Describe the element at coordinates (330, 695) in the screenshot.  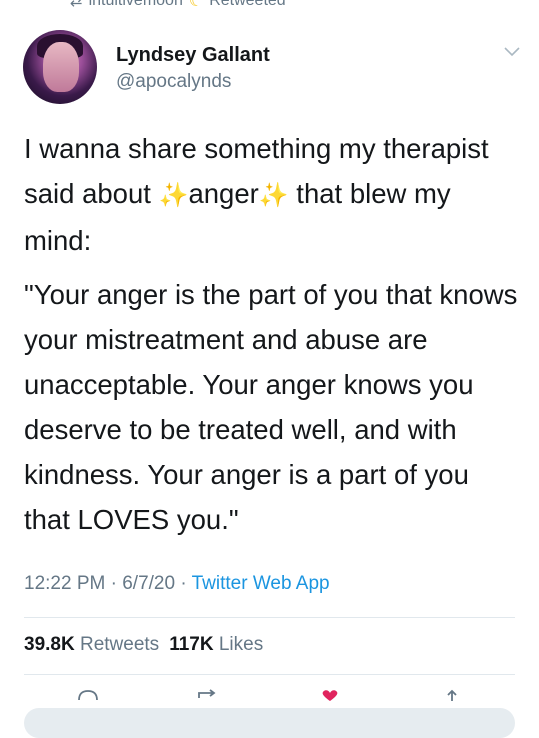
I see `like-icon` at that location.